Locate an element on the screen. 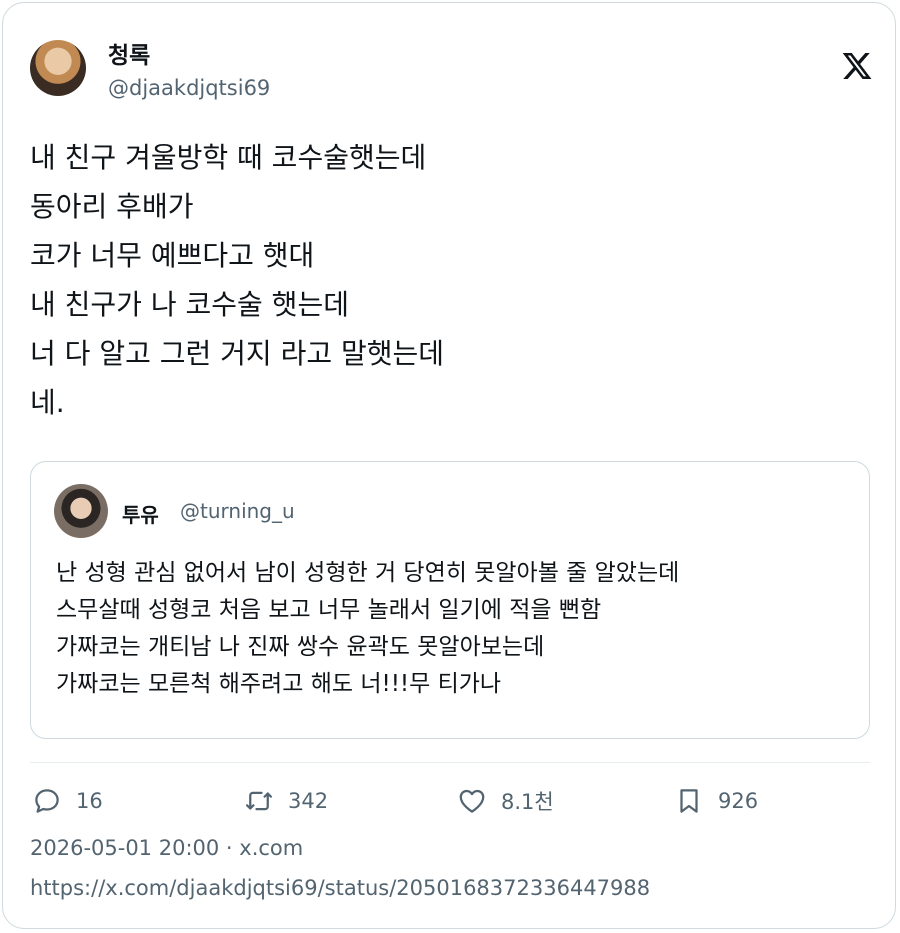  divider is located at coordinates (450, 762).